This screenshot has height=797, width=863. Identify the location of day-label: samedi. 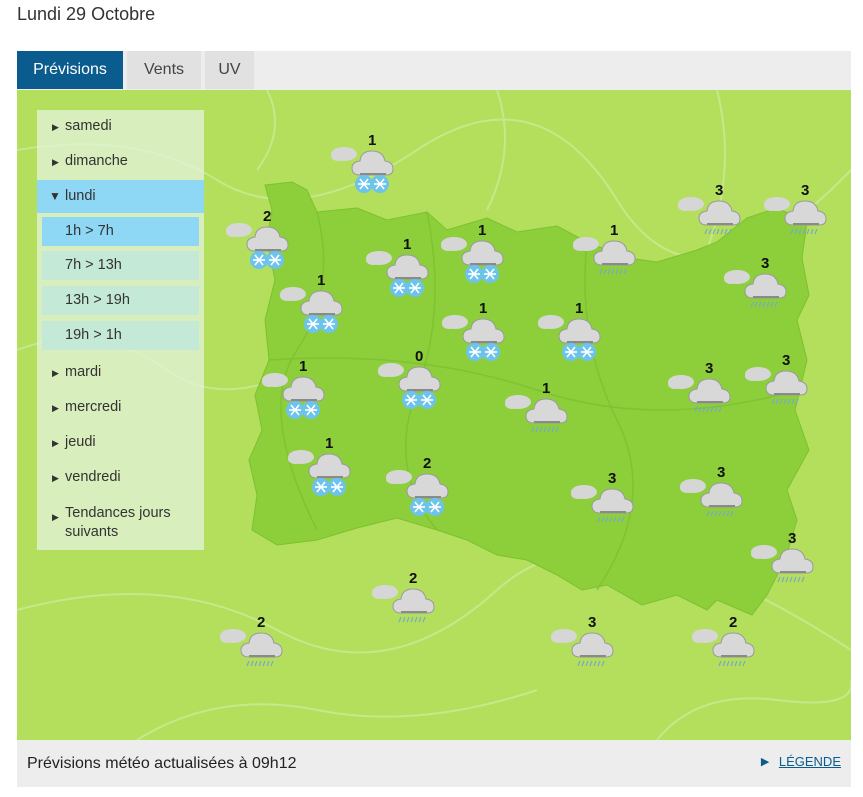
(88, 126).